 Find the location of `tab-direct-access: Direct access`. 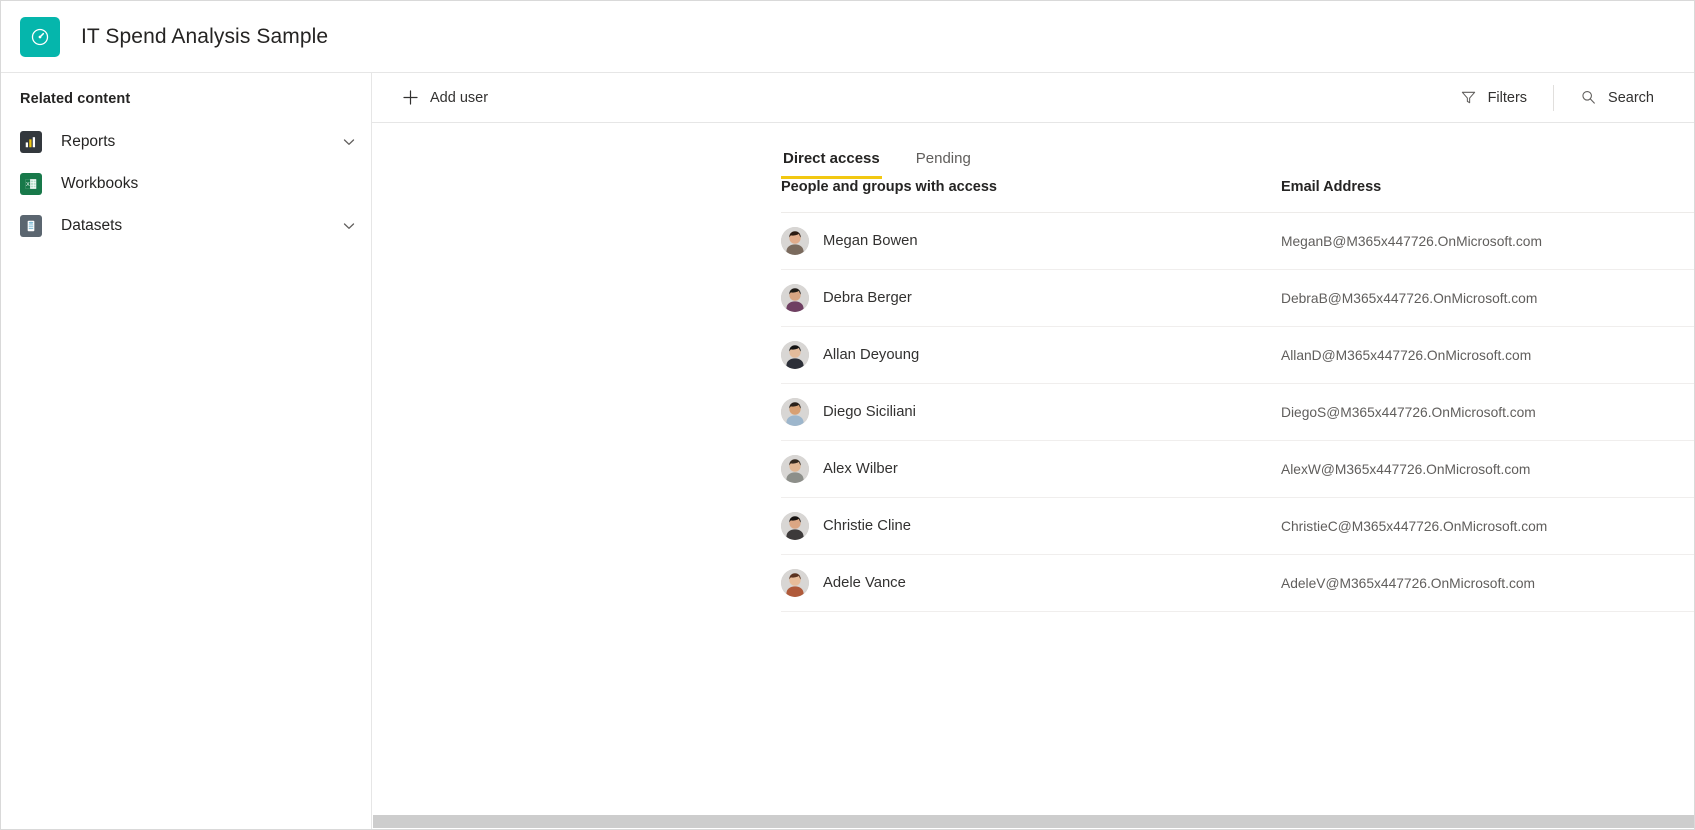

tab-direct-access: Direct access is located at coordinates (831, 164).